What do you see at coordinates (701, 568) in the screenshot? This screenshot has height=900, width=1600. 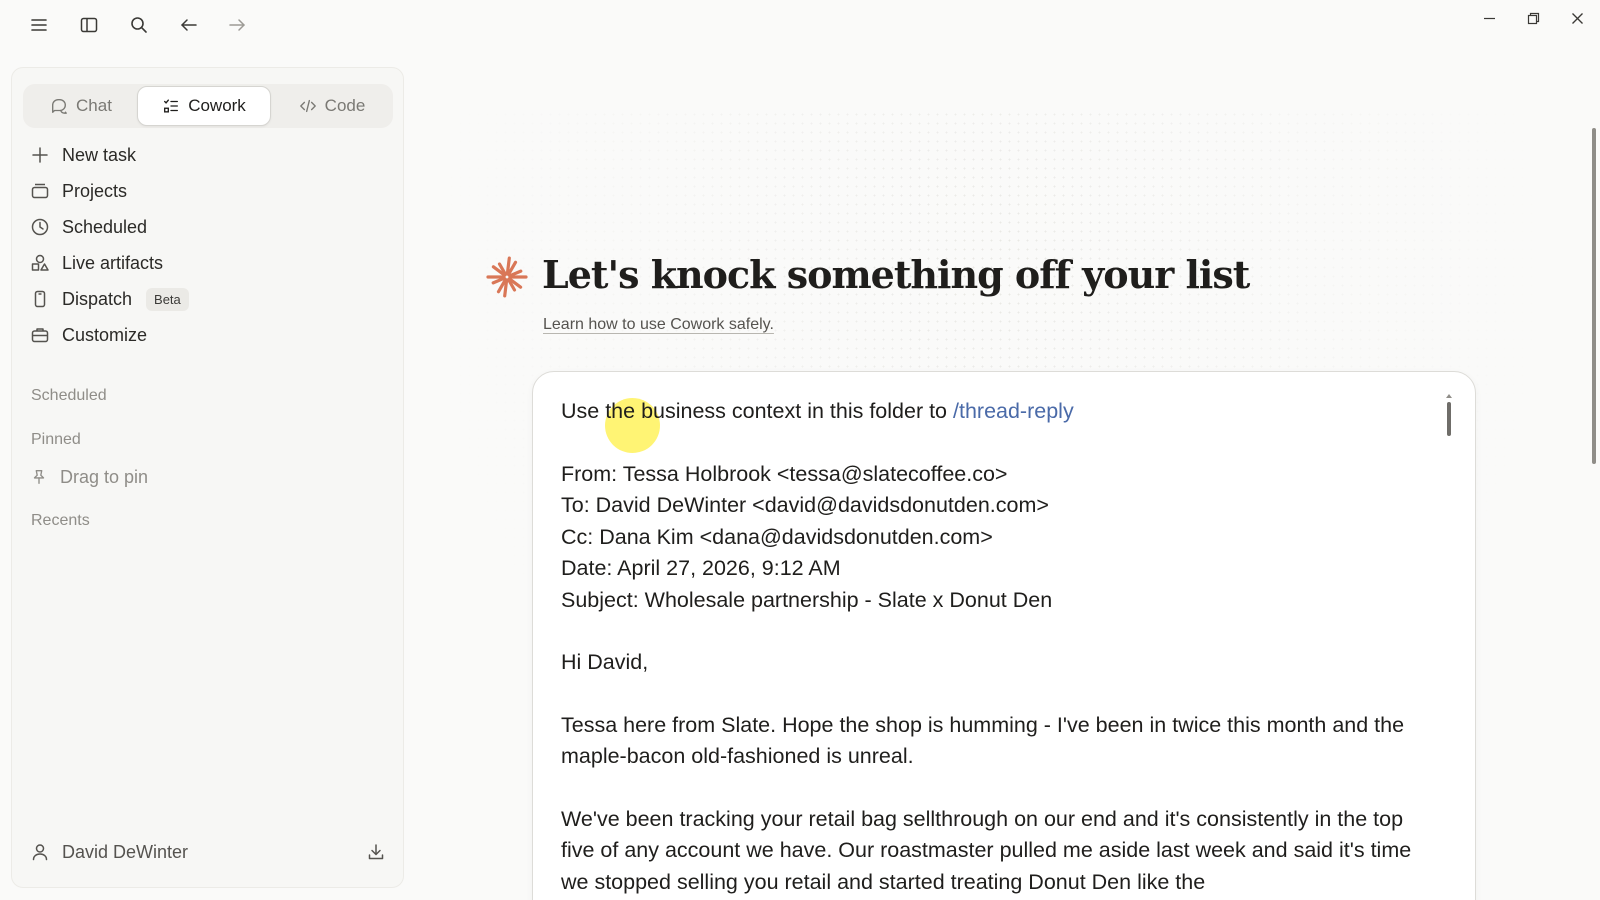 I see `email-date: Date: April 27, 2026, 9:12 AM` at bounding box center [701, 568].